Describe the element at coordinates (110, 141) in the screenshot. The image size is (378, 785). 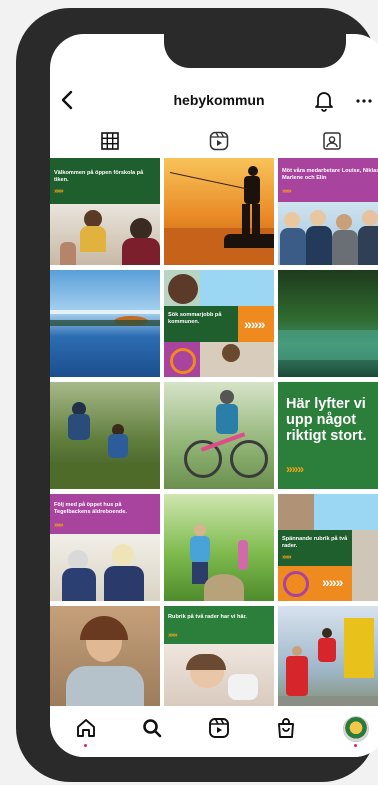
I see `grid-icon` at that location.